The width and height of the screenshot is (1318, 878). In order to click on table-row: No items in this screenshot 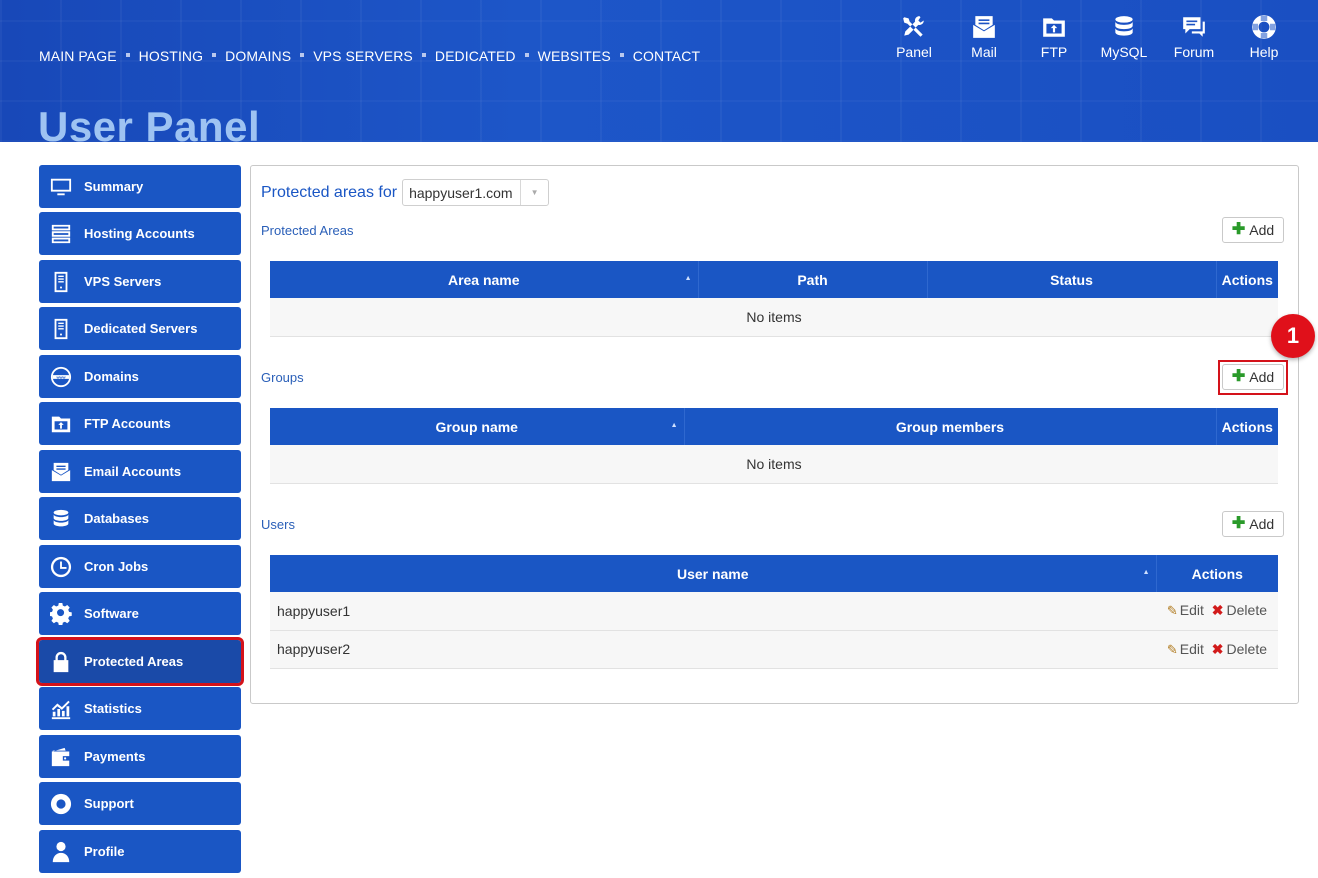, I will do `click(774, 317)`.